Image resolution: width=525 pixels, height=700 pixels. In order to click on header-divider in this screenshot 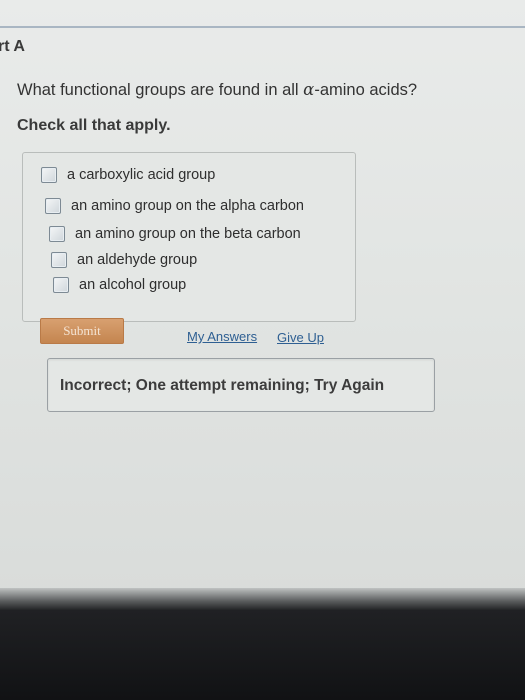, I will do `click(262, 27)`.